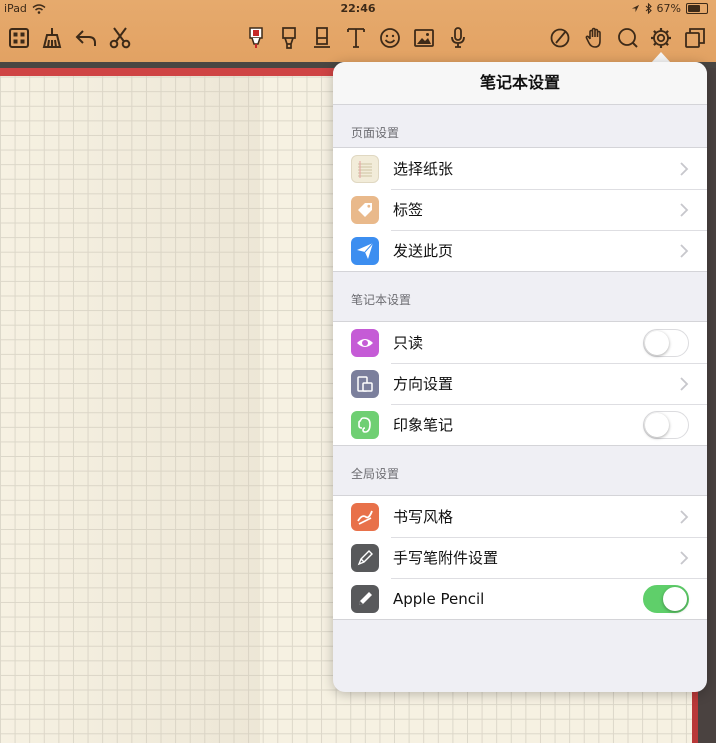 The height and width of the screenshot is (743, 716). What do you see at coordinates (365, 598) in the screenshot?
I see `pencil-icon` at bounding box center [365, 598].